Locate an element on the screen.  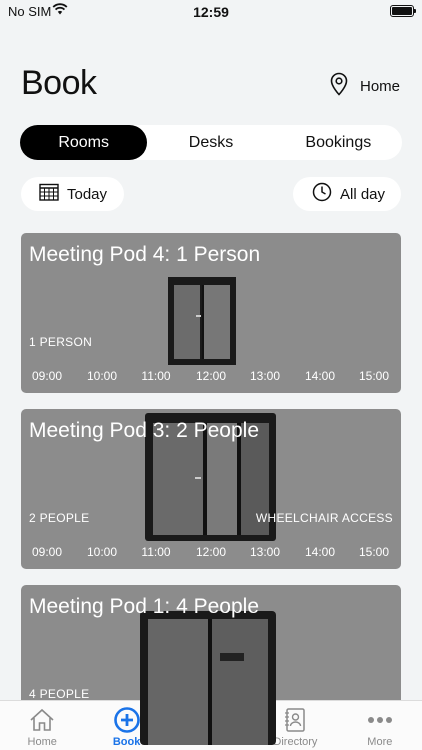
time-filter-button: All day is located at coordinates (347, 194).